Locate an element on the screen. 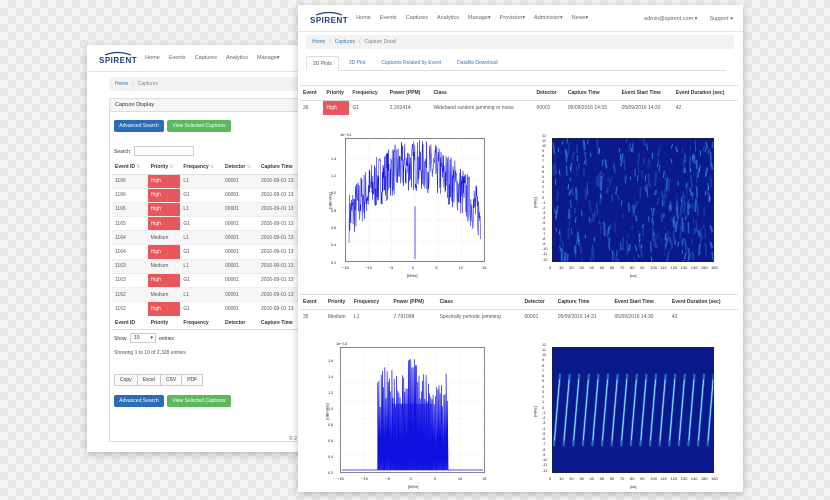  table-row: 1166 High L1 00001 2016-09-01 13 is located at coordinates (207, 181).